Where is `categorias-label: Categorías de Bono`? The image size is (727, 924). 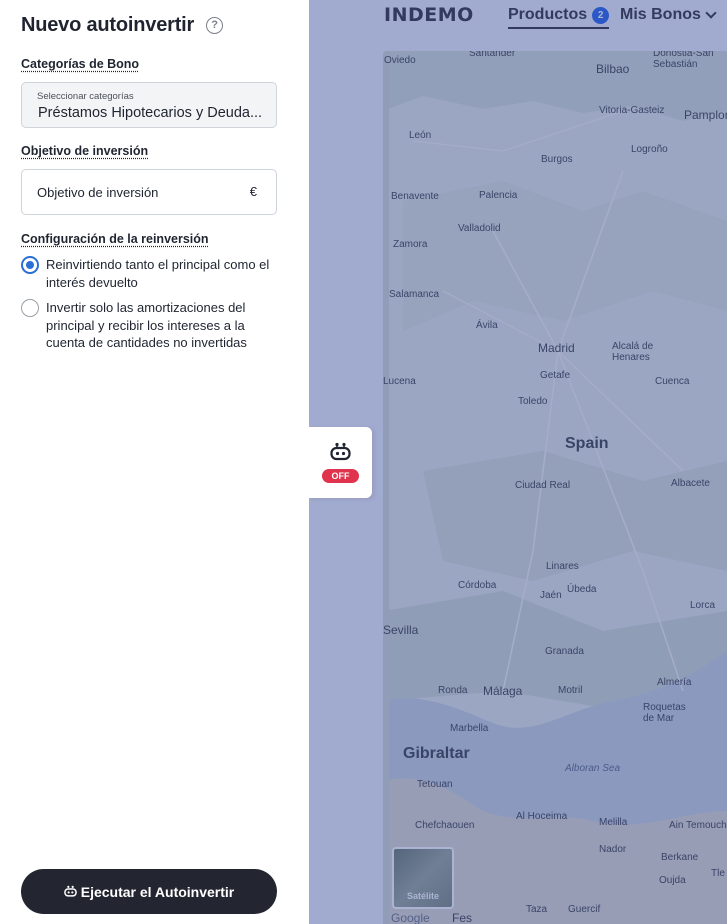 categorias-label: Categorías de Bono is located at coordinates (80, 64).